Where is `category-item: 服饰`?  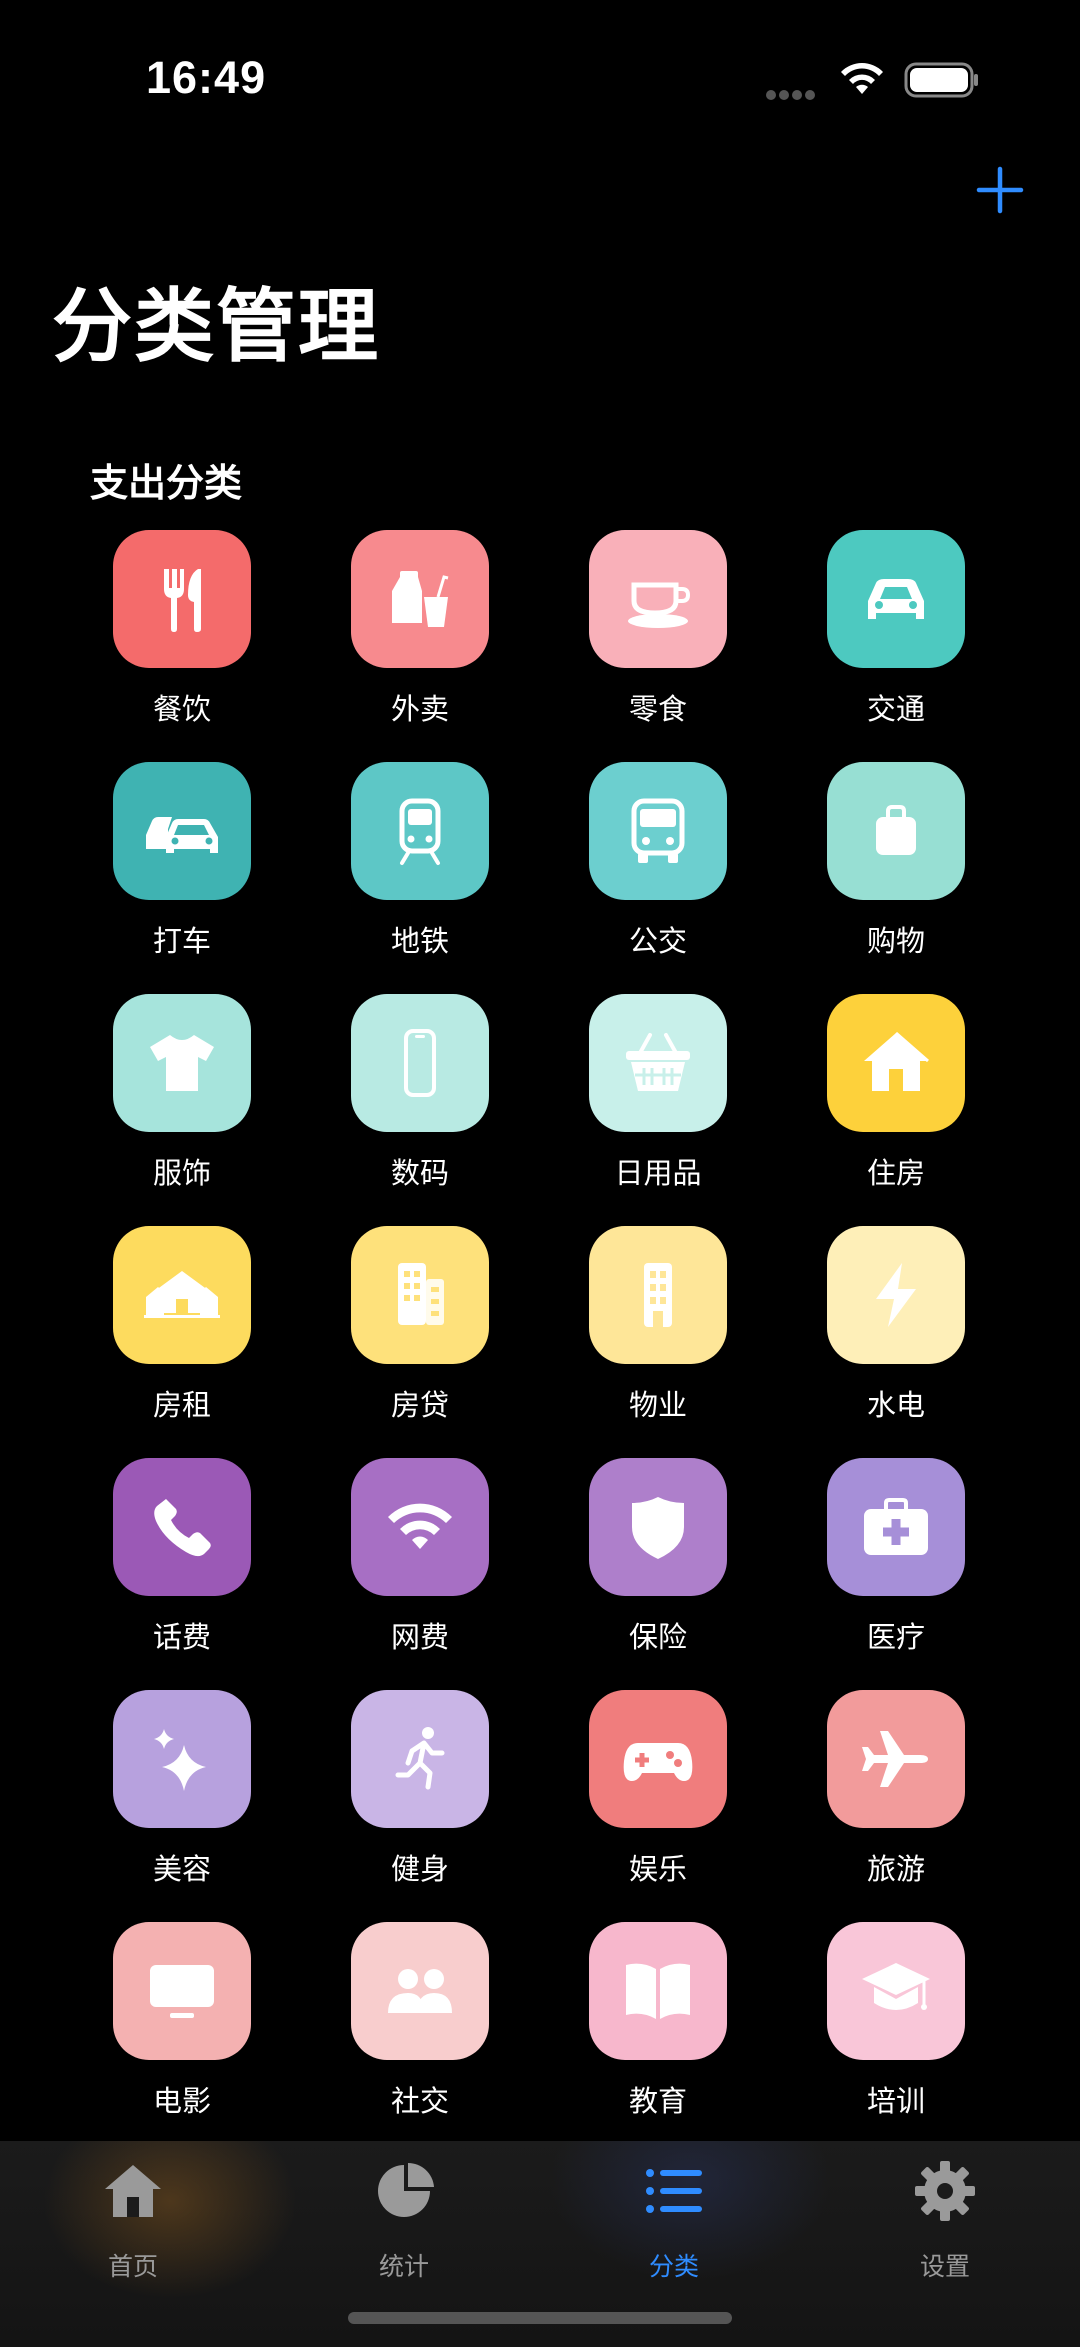
category-item: 服饰 is located at coordinates (182, 1094).